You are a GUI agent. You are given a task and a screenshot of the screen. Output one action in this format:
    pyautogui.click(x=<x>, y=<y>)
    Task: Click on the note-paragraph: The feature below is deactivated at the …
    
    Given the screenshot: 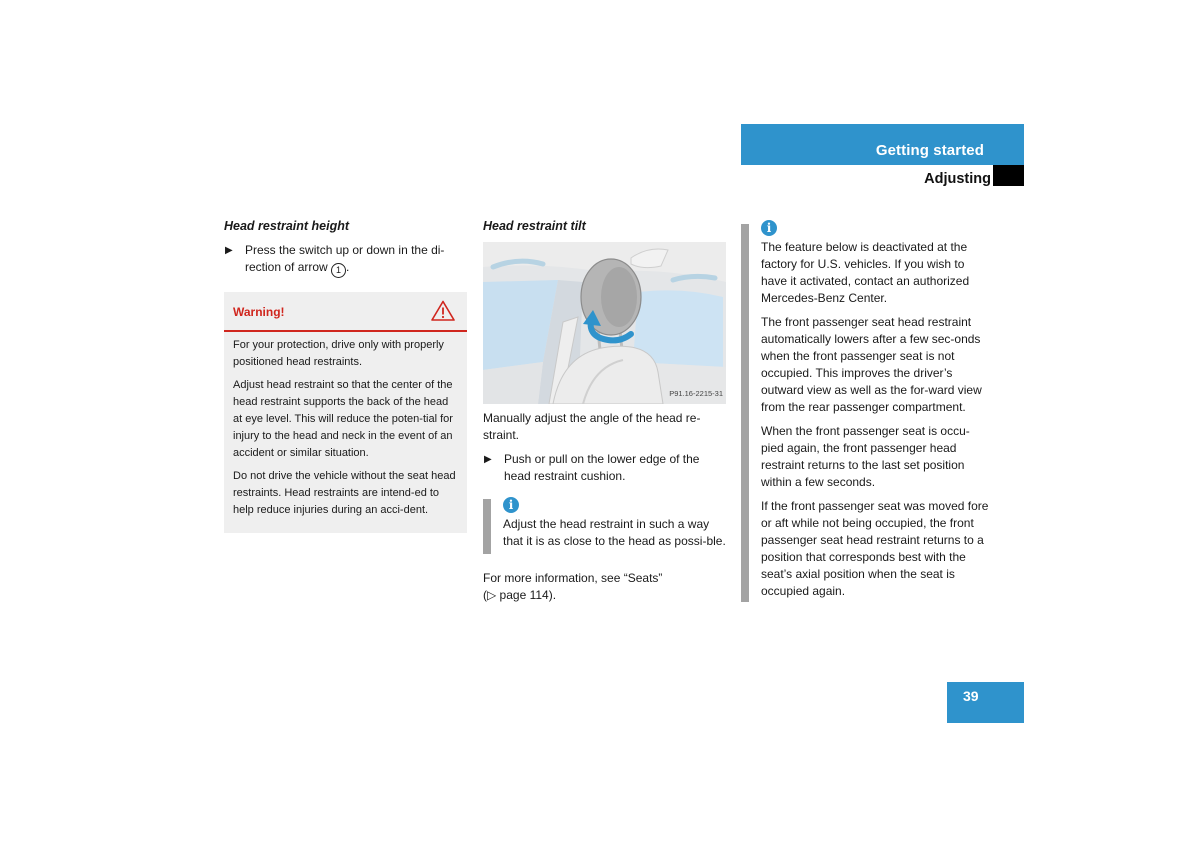 What is the action you would take?
    pyautogui.click(x=865, y=272)
    